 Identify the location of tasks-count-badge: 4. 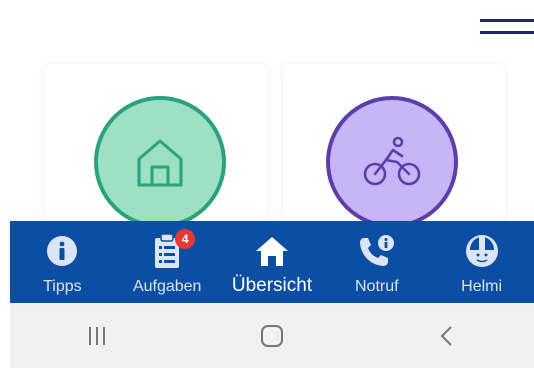
(185, 239).